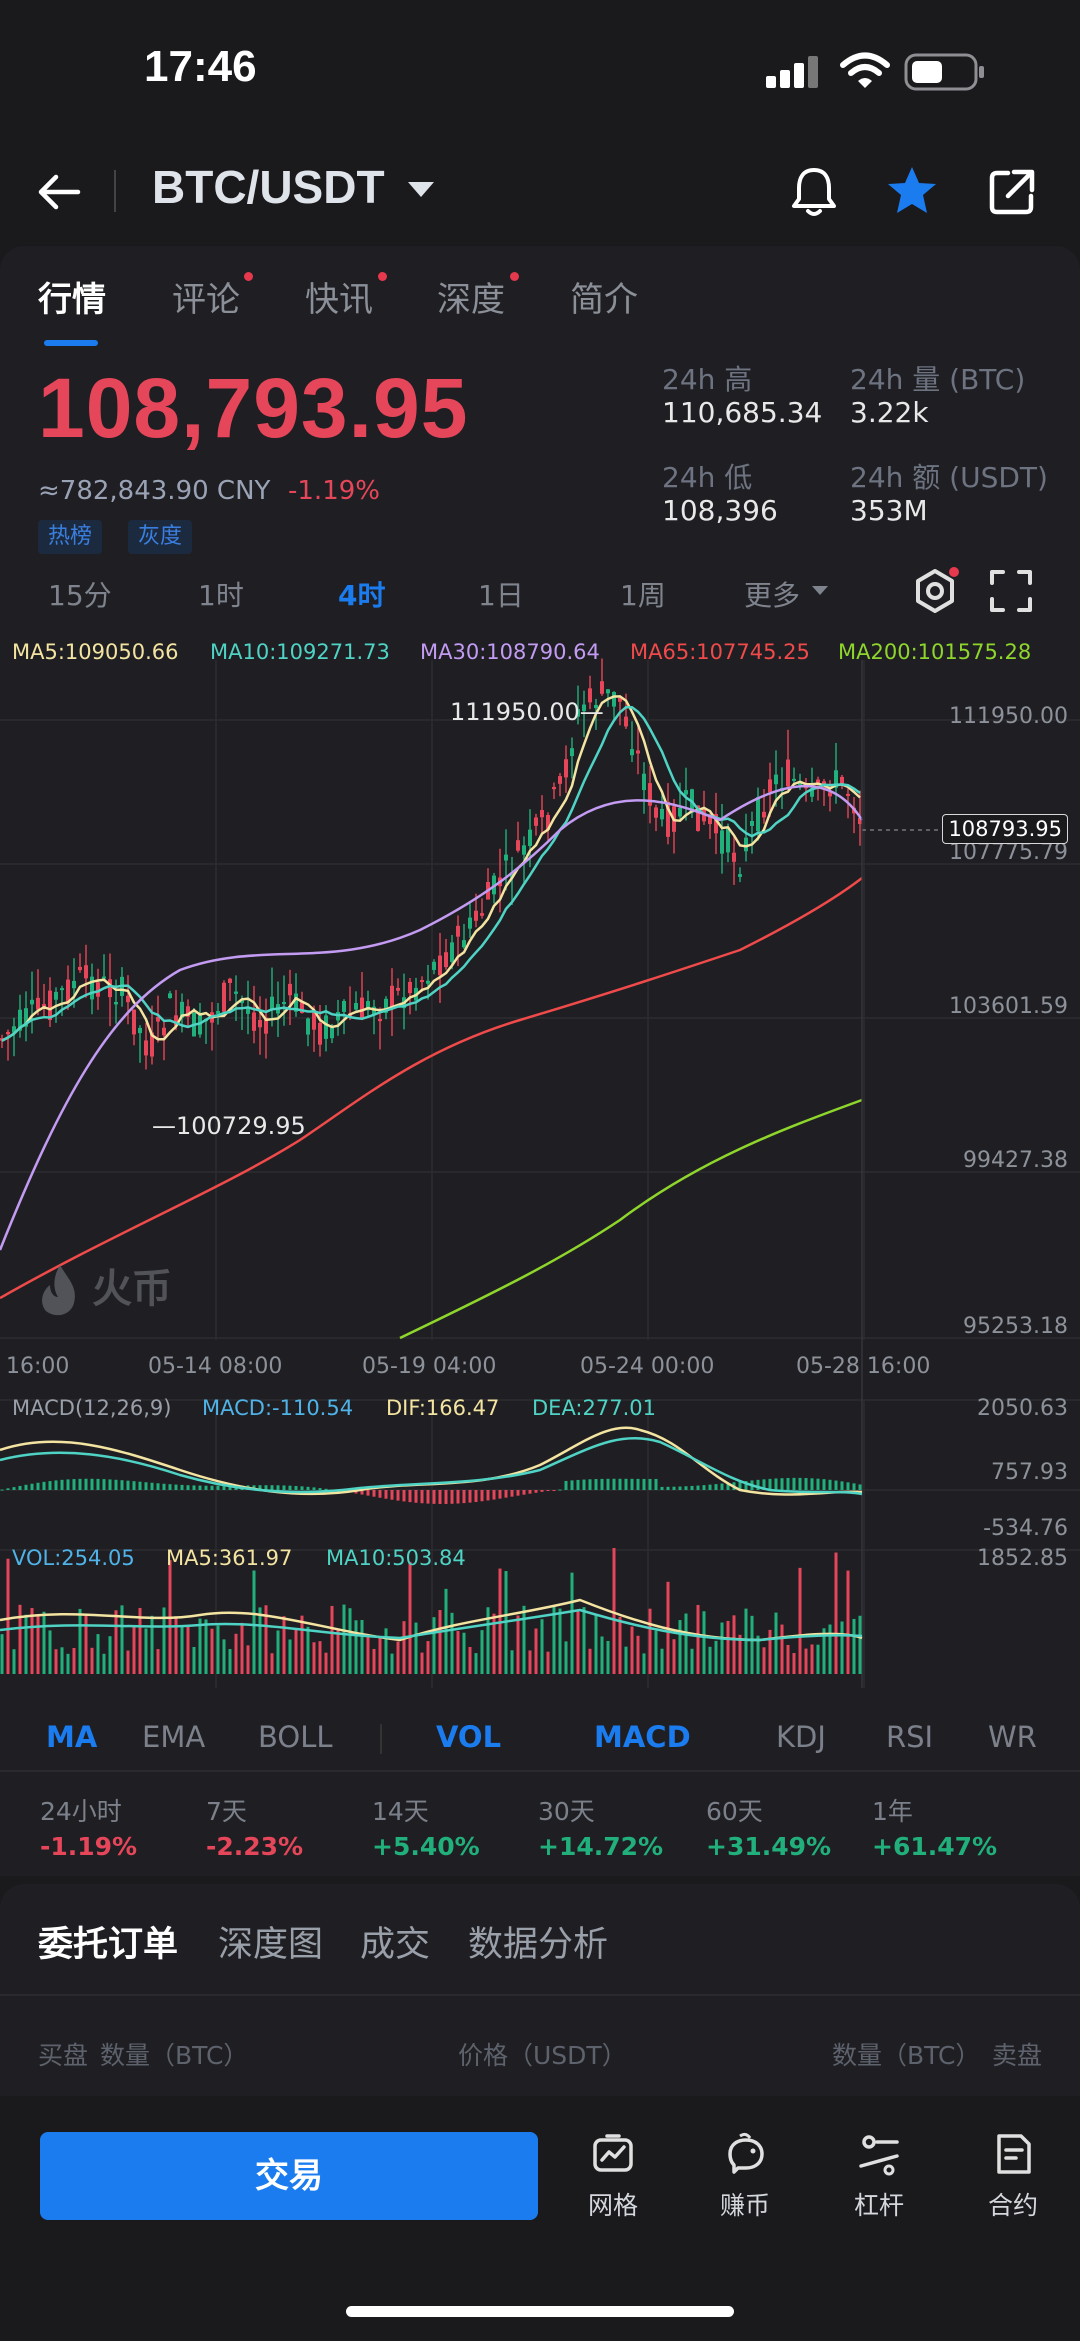  What do you see at coordinates (878, 2205) in the screenshot?
I see `nav-leverage-label: 杠杆` at bounding box center [878, 2205].